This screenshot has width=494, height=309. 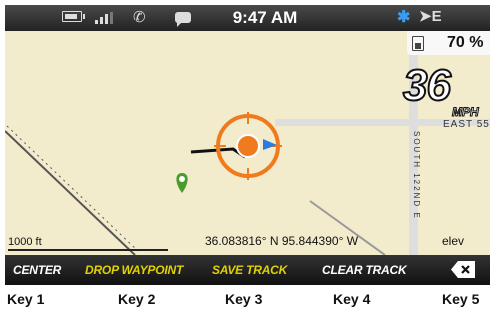 I want to click on signal-icon, so click(x=106, y=18).